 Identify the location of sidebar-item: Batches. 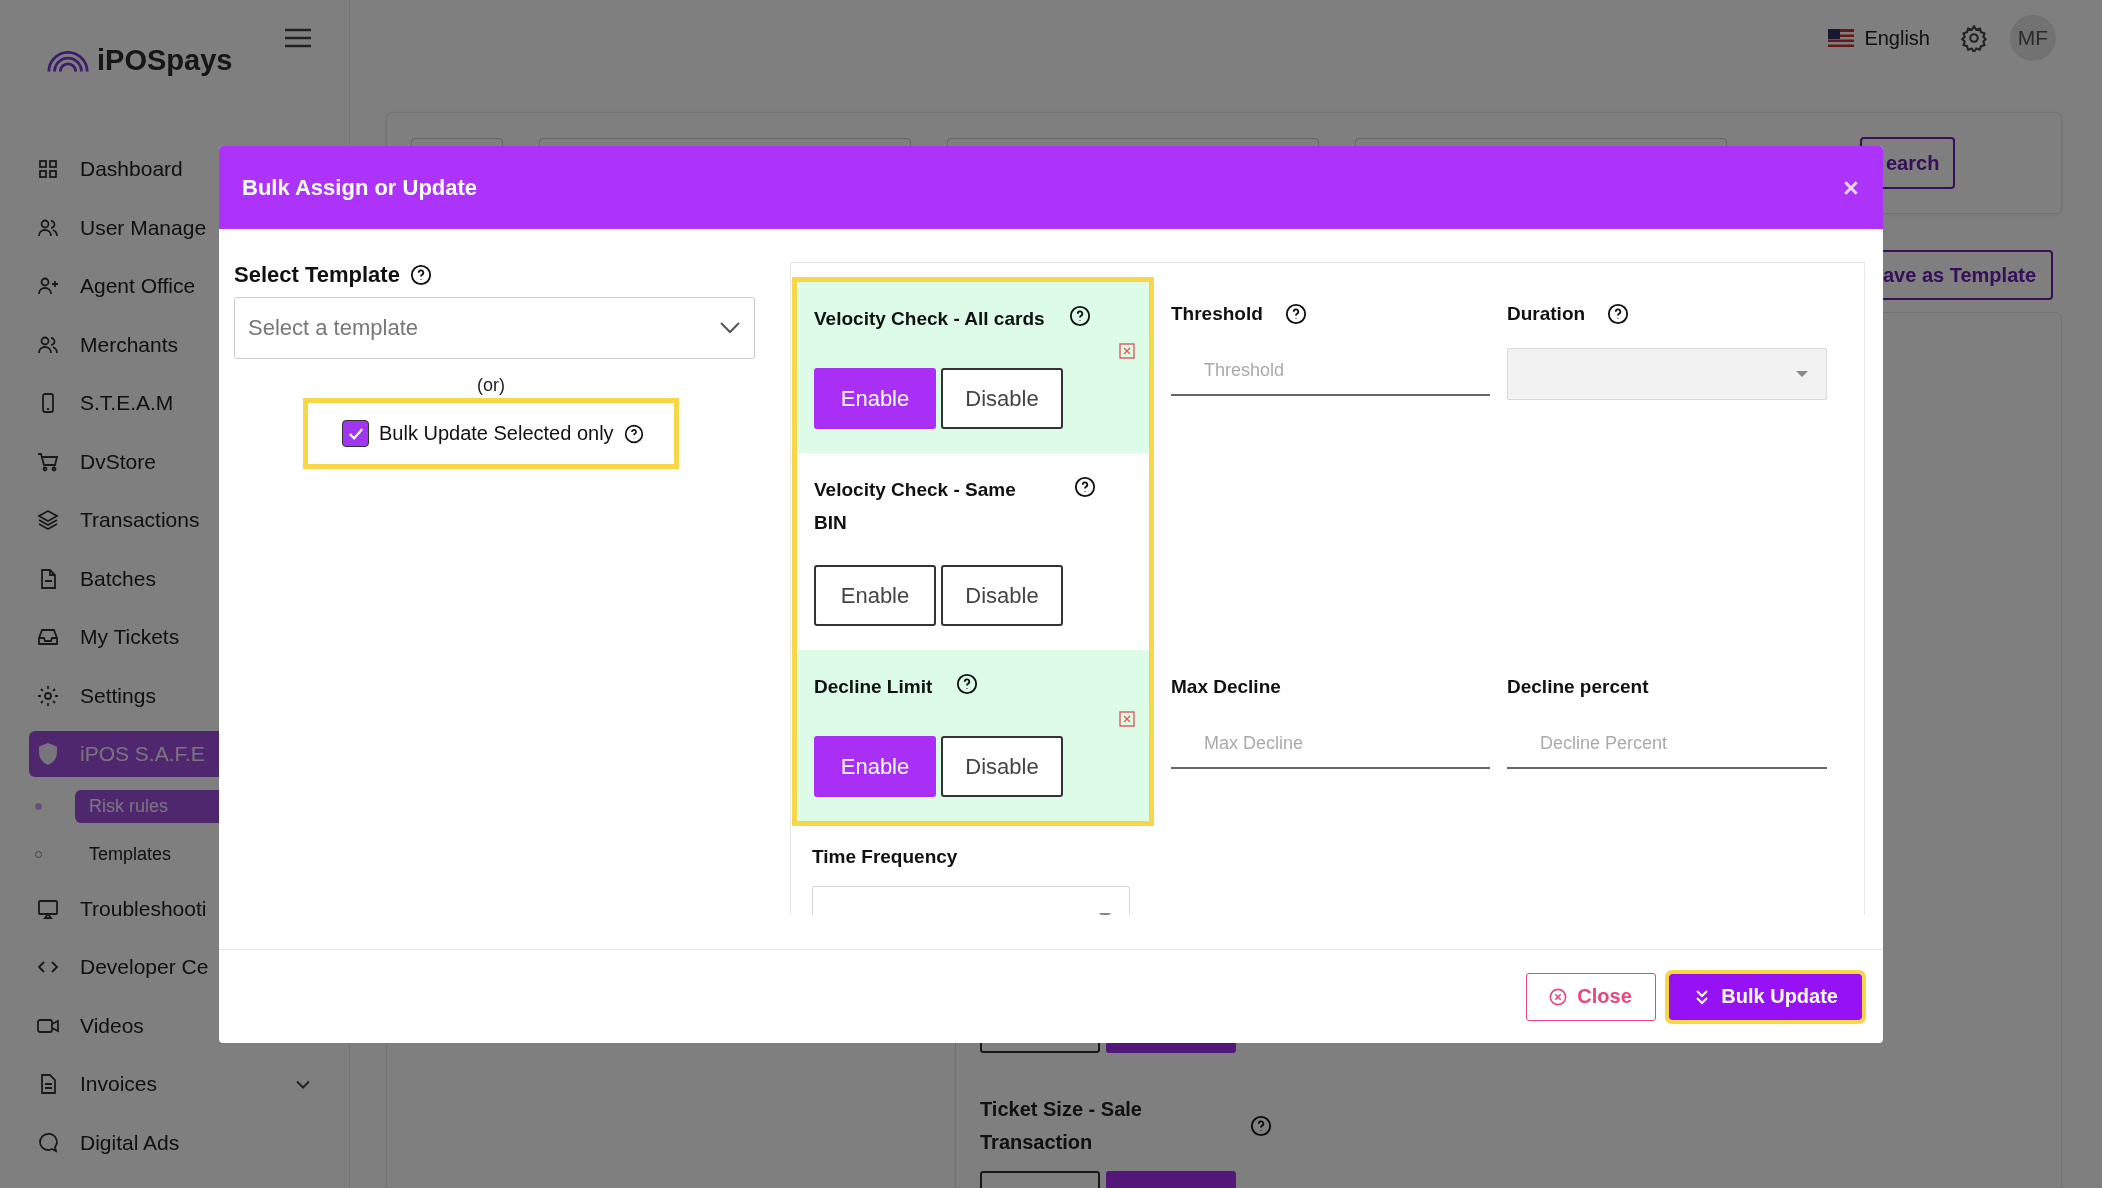
(169, 578).